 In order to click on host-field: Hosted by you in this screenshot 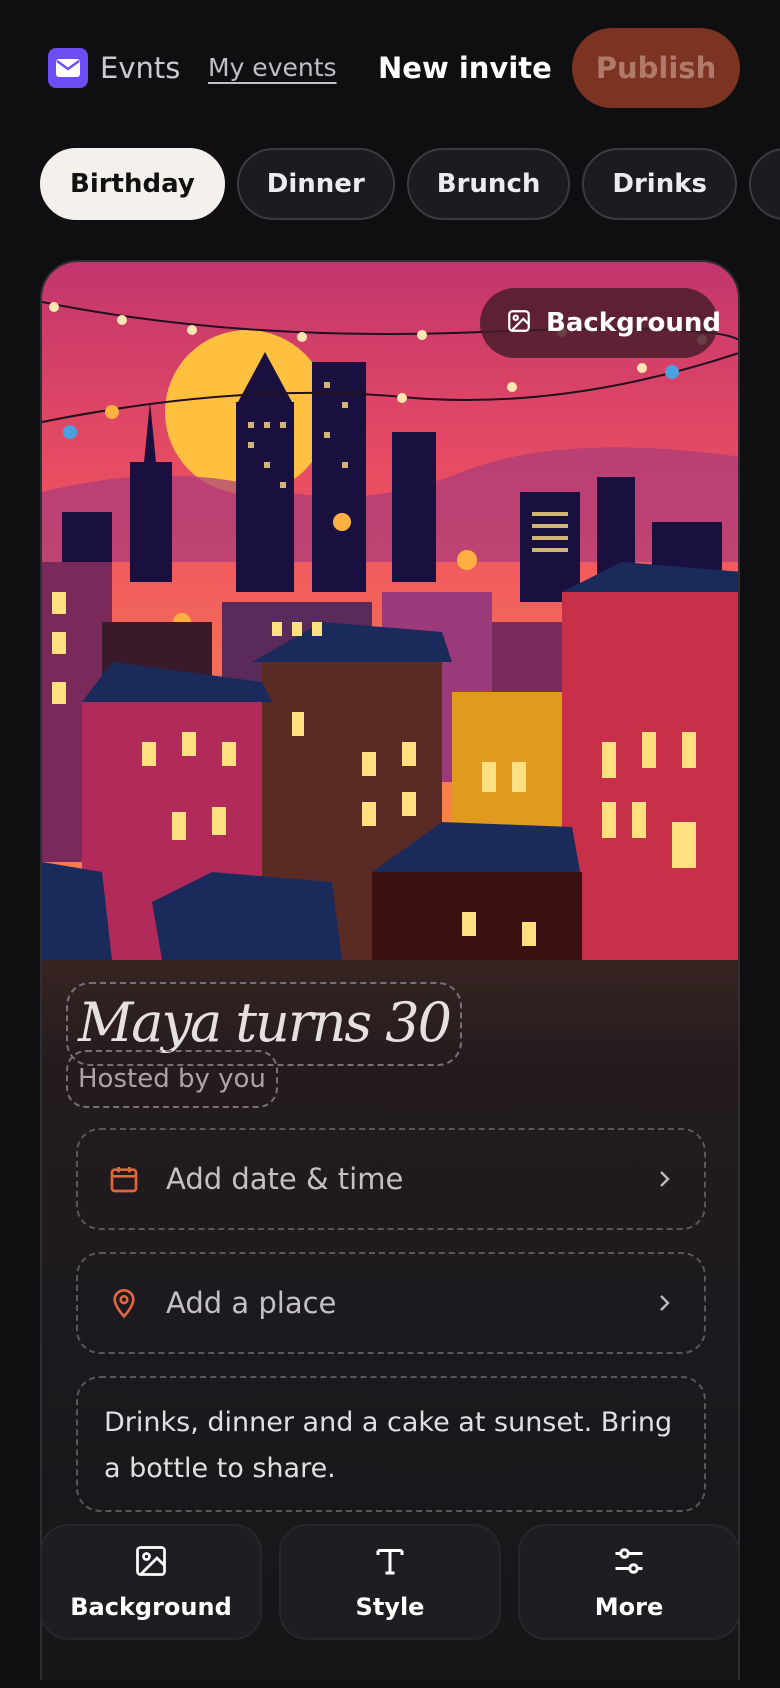, I will do `click(172, 1079)`.